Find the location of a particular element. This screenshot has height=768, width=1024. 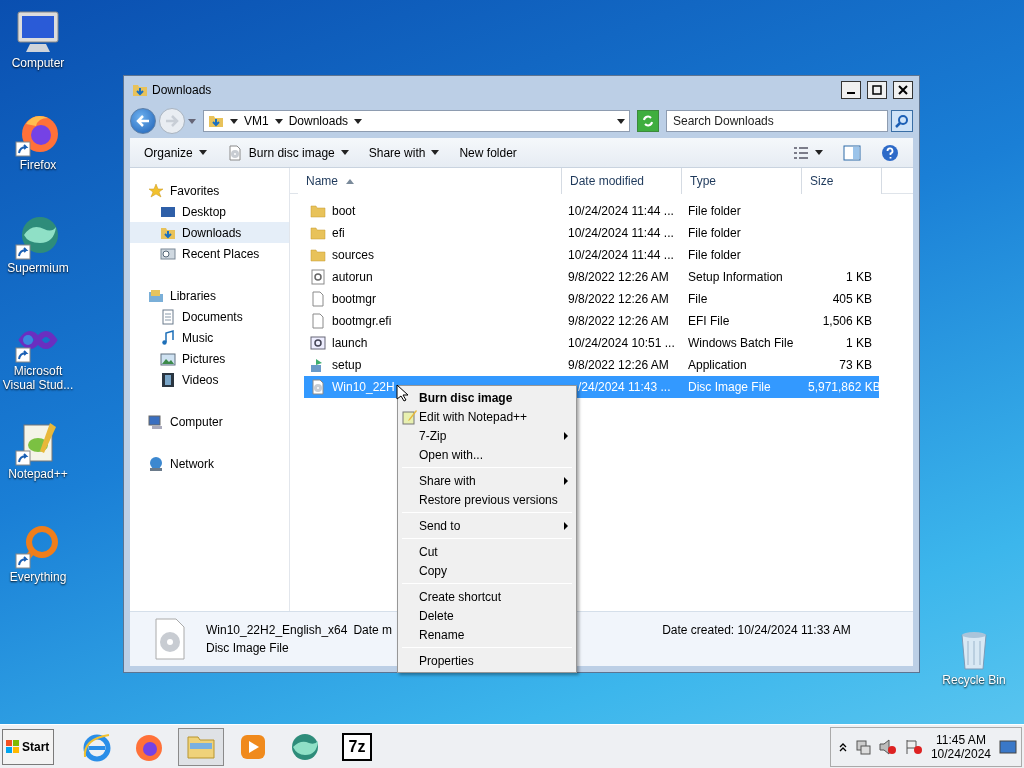

search-button is located at coordinates (902, 121).